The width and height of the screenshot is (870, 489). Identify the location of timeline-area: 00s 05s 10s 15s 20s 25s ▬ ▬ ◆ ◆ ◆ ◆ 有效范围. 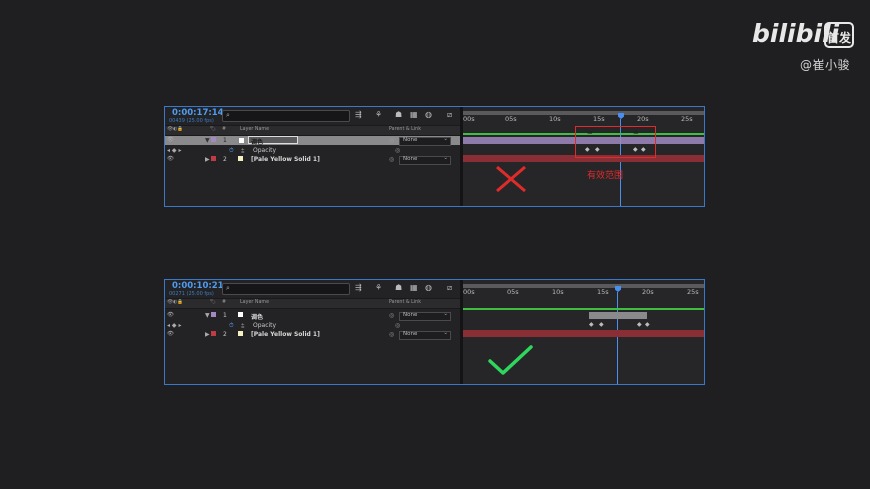
(583, 156).